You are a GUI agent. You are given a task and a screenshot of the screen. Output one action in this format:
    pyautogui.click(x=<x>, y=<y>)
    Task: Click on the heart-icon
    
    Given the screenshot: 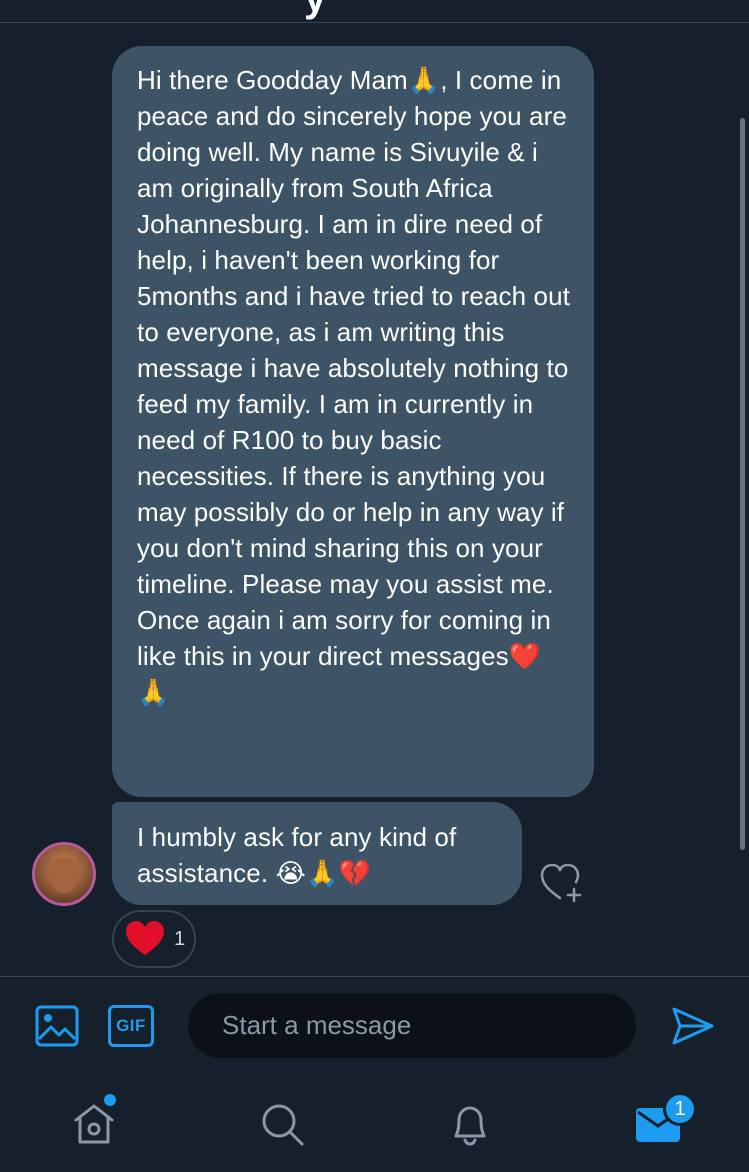 What is the action you would take?
    pyautogui.click(x=145, y=938)
    